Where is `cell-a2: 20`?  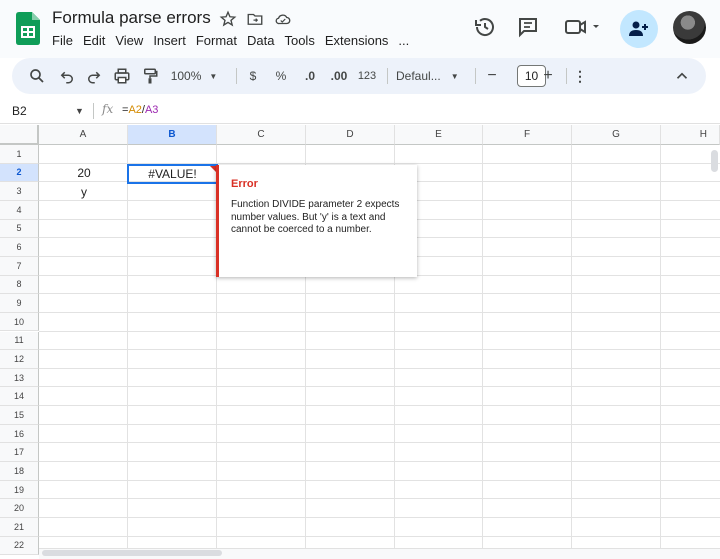
cell-a2: 20 is located at coordinates (84, 173).